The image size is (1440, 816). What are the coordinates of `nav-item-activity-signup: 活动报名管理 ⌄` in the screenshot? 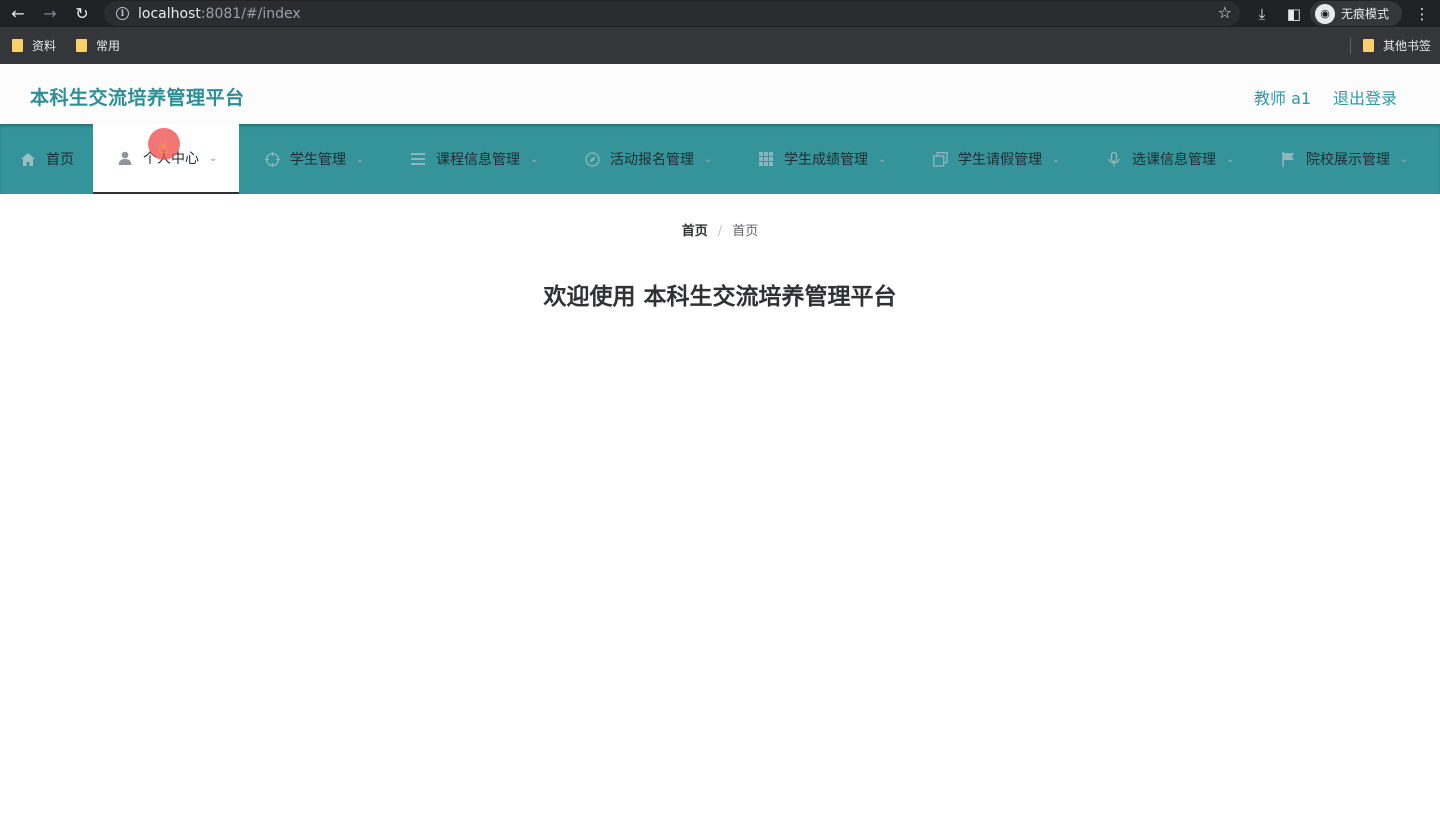 It's located at (648, 159).